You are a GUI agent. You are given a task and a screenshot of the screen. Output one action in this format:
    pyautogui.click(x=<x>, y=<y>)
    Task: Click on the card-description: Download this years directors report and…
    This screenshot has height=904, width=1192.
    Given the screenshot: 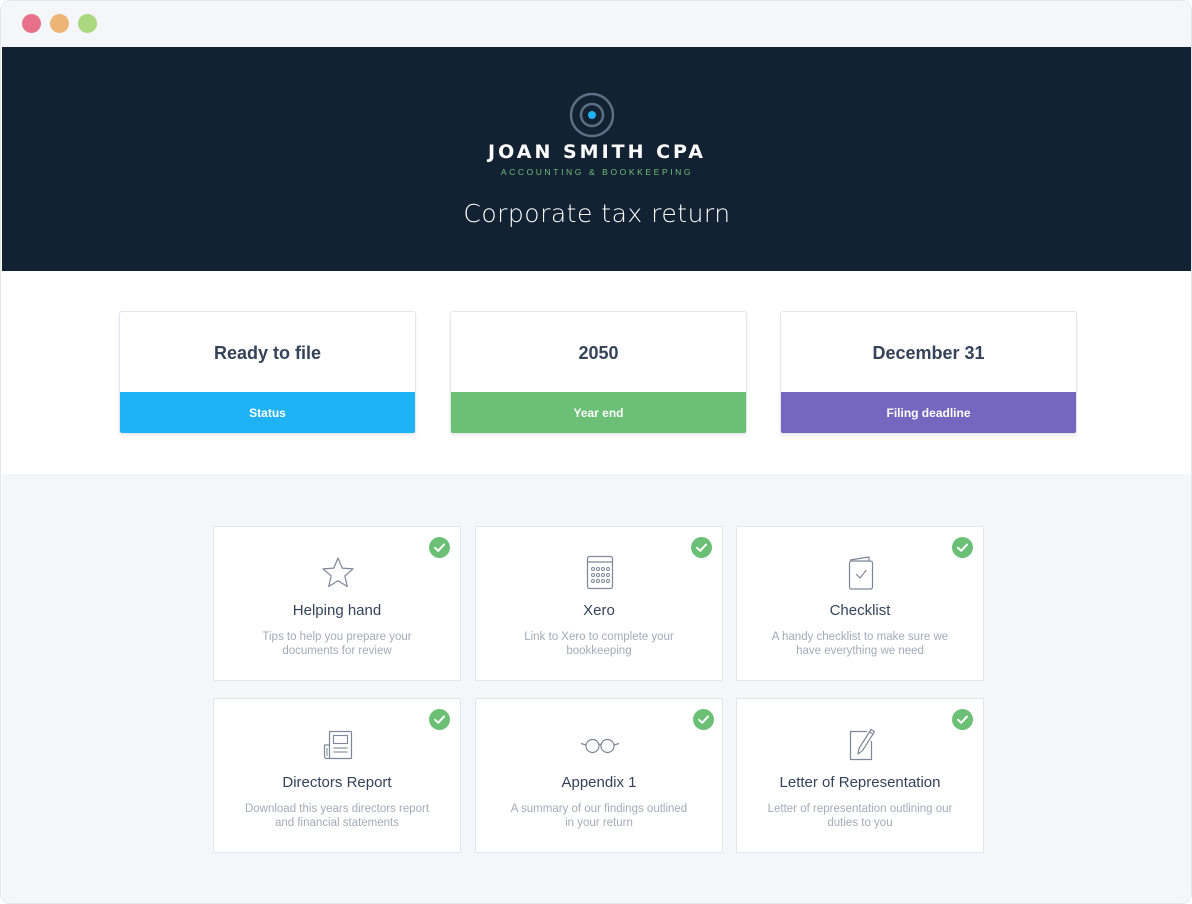 What is the action you would take?
    pyautogui.click(x=337, y=816)
    